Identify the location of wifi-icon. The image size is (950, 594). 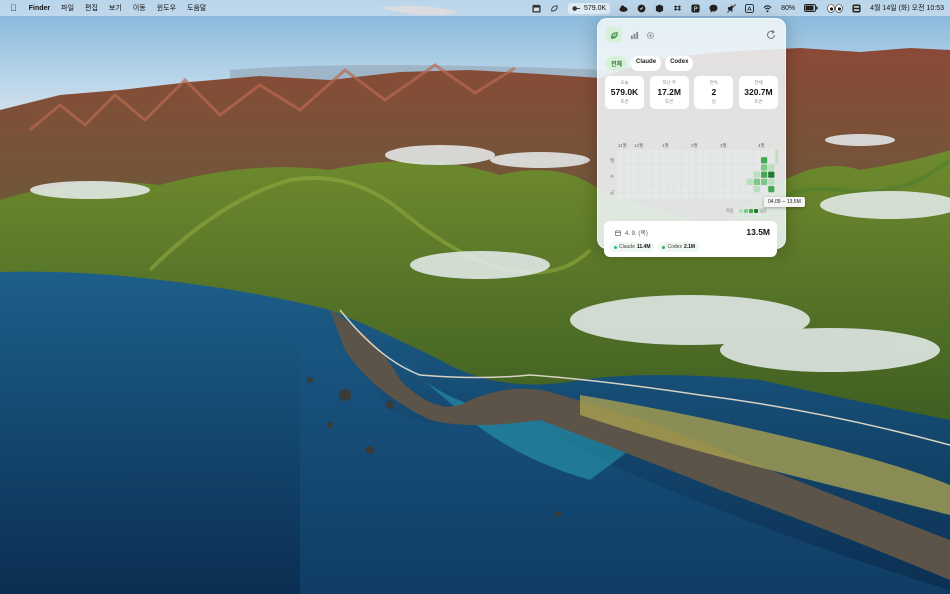
(767, 8).